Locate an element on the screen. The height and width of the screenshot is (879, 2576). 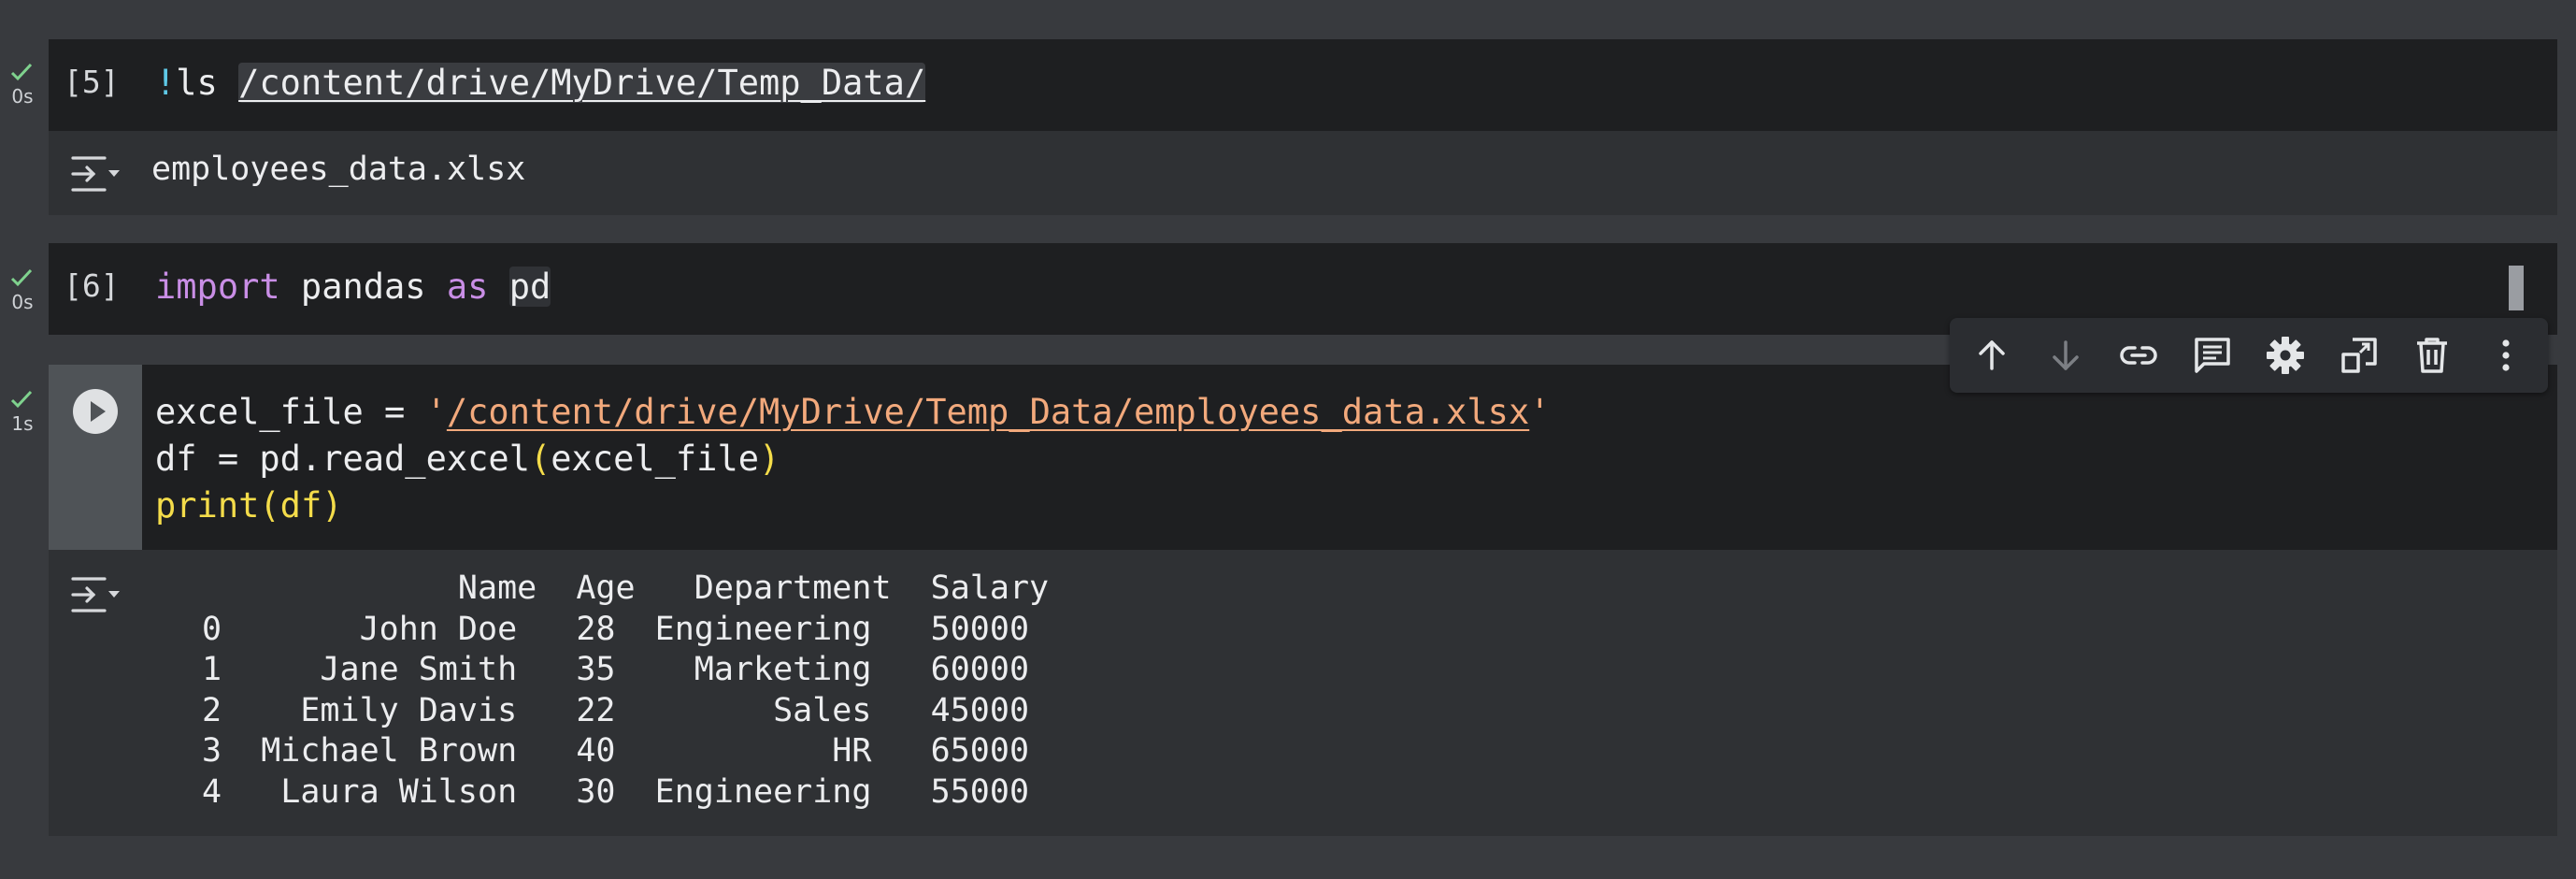
cell-2-exec-count: [6] is located at coordinates (92, 285).